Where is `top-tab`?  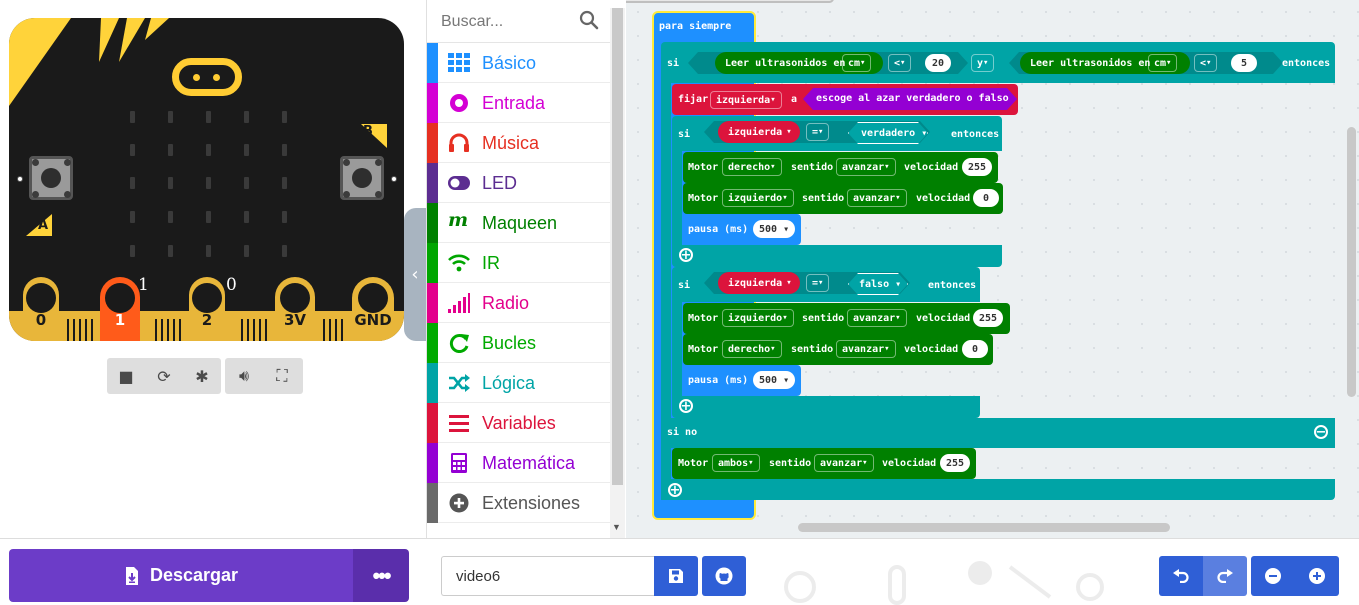
top-tab is located at coordinates (730, 1).